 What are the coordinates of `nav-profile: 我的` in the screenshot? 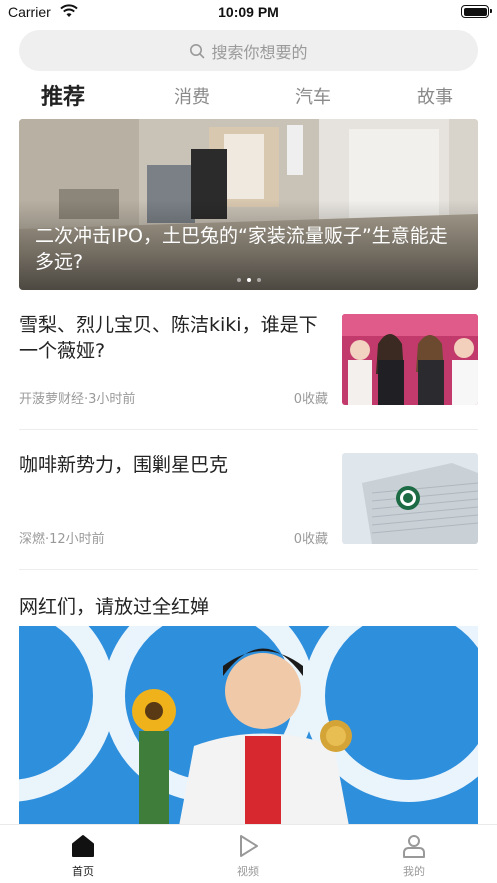 It's located at (414, 856).